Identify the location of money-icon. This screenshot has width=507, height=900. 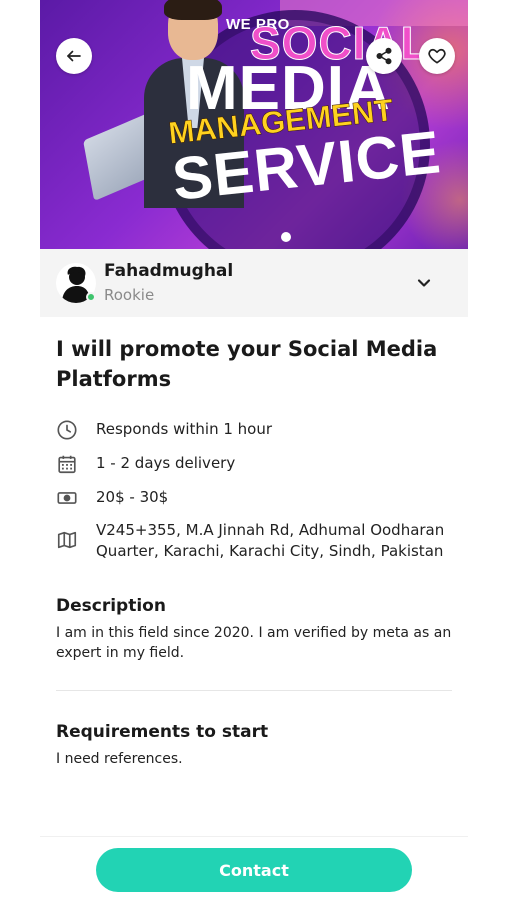
(67, 498).